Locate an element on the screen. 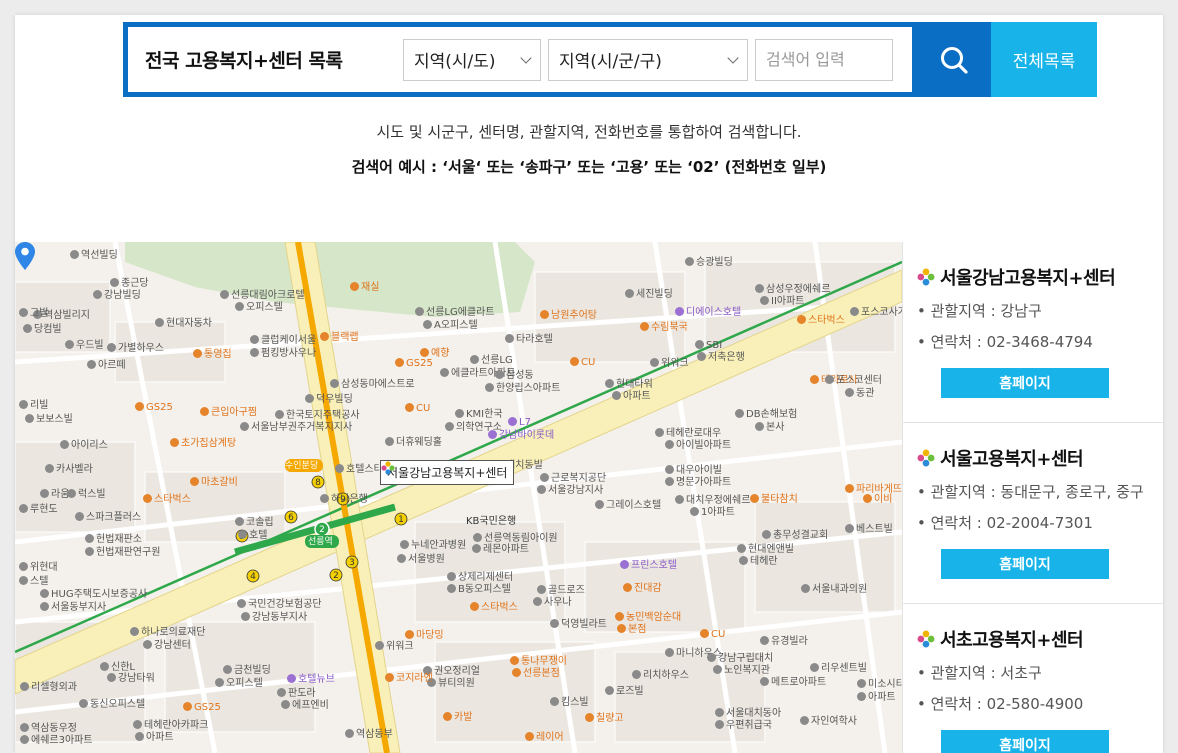 The image size is (1178, 753). poi-name: 리빌 is located at coordinates (39, 405).